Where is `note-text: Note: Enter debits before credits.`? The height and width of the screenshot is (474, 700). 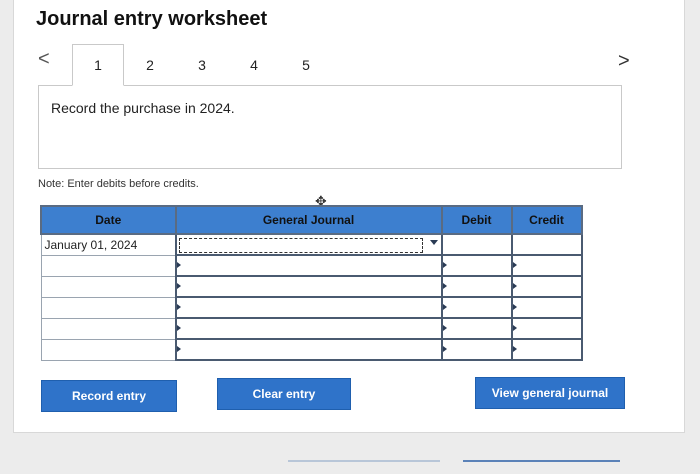
note-text: Note: Enter debits before credits. is located at coordinates (118, 184).